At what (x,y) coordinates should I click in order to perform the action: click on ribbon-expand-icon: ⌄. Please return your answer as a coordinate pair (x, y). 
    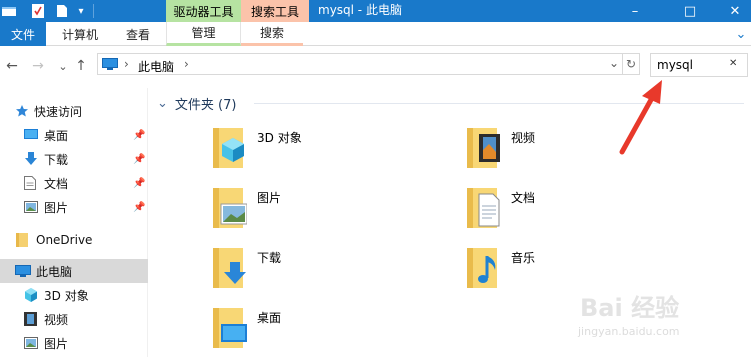
    Looking at the image, I should click on (741, 34).